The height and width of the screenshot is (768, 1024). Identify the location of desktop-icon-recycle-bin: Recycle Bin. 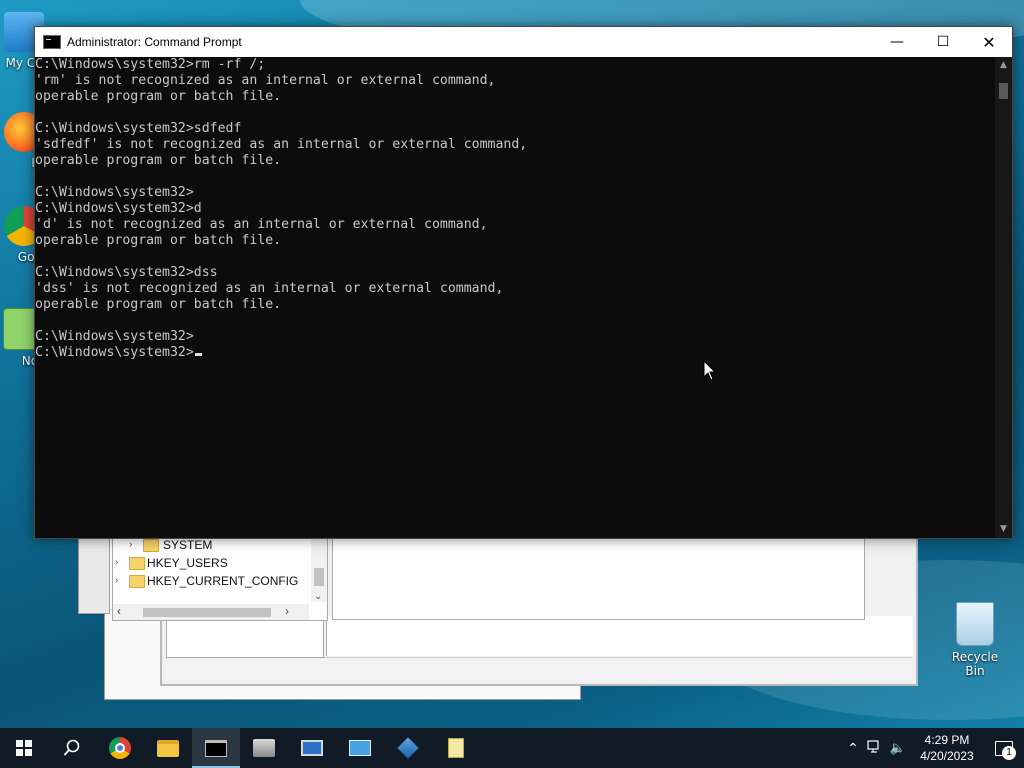
(975, 640).